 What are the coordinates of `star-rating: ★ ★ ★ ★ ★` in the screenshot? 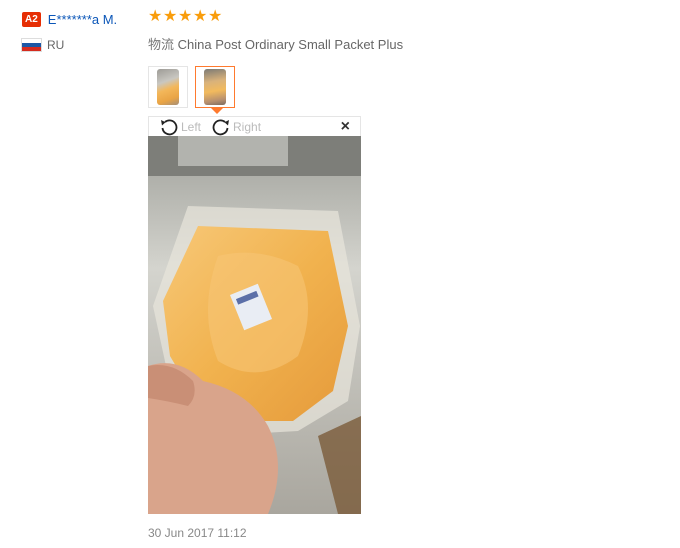 It's located at (408, 17).